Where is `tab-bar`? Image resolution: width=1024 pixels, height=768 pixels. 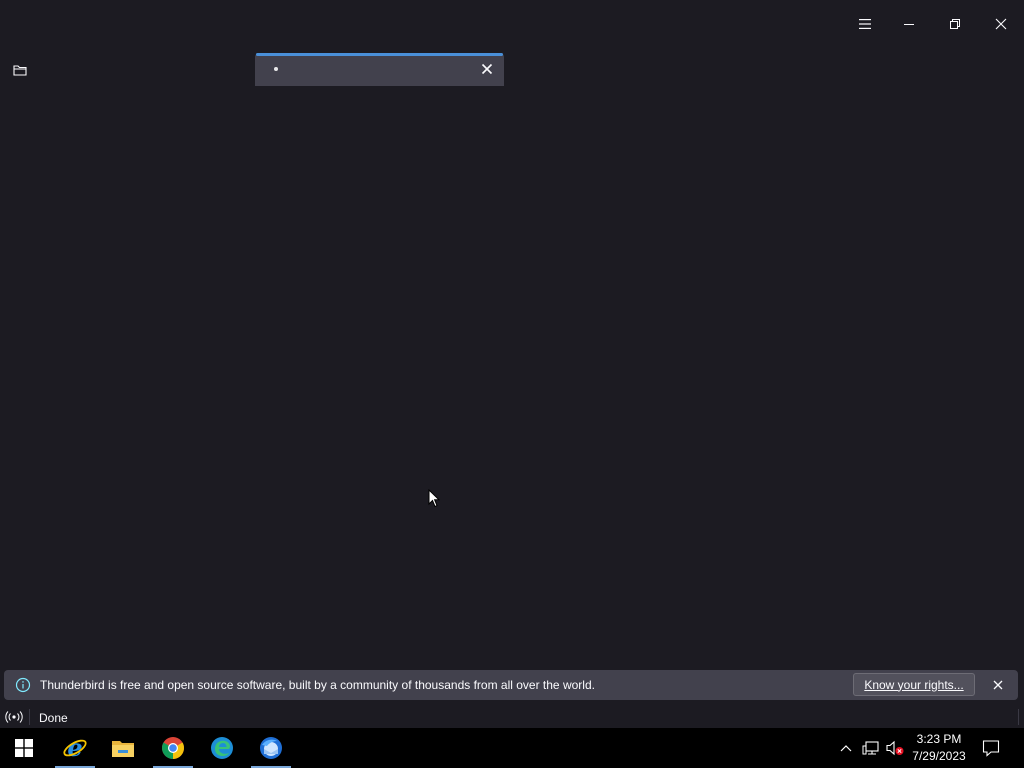 tab-bar is located at coordinates (512, 70).